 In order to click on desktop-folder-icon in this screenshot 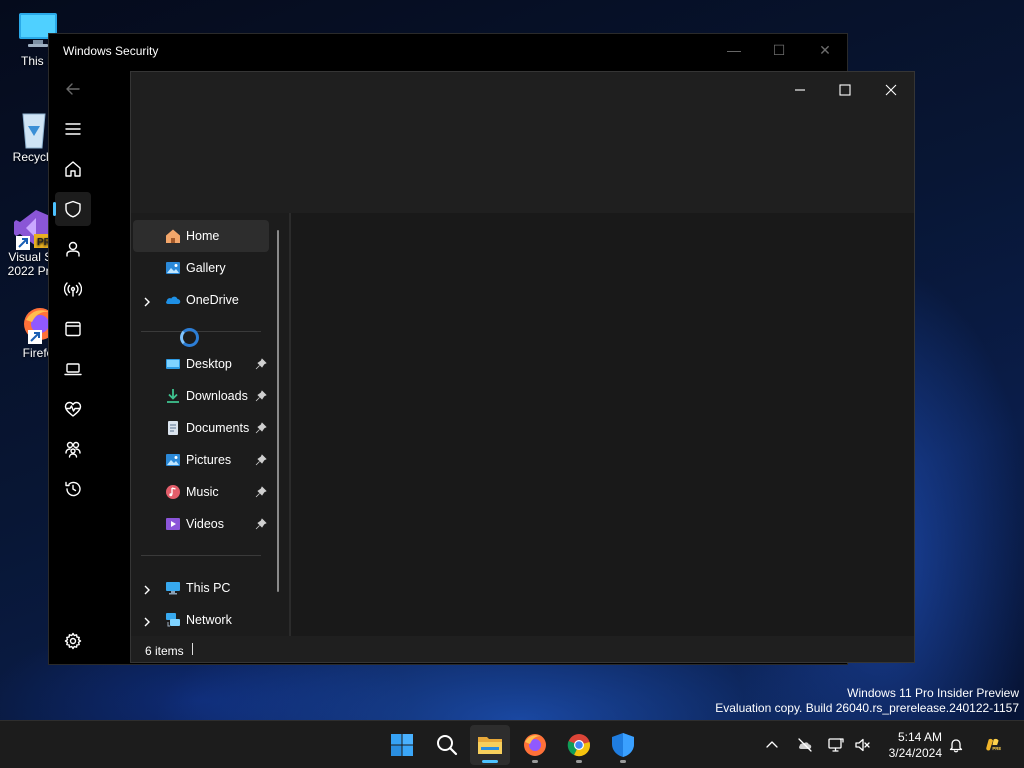, I will do `click(173, 364)`.